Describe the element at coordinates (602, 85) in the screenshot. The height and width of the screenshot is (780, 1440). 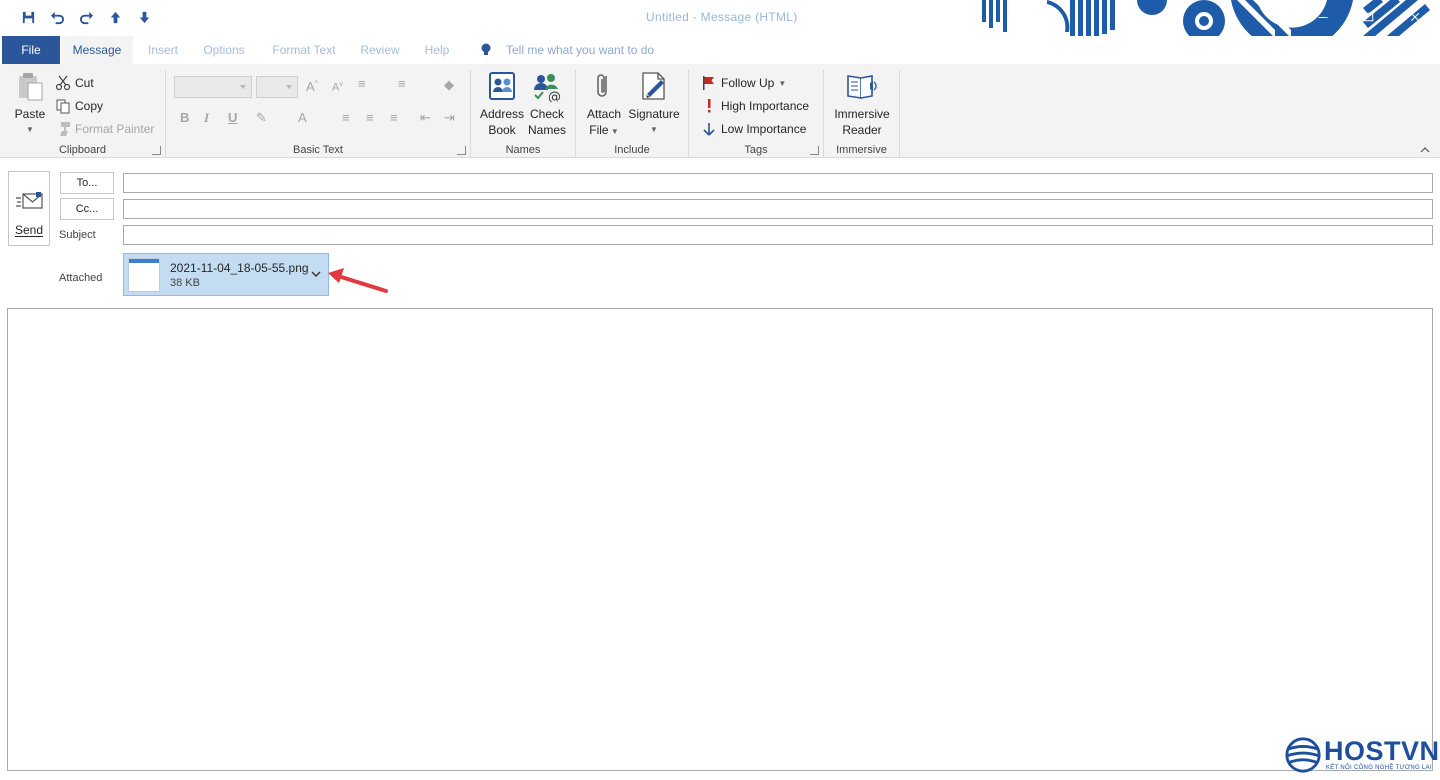
I see `paperclip-icon` at that location.